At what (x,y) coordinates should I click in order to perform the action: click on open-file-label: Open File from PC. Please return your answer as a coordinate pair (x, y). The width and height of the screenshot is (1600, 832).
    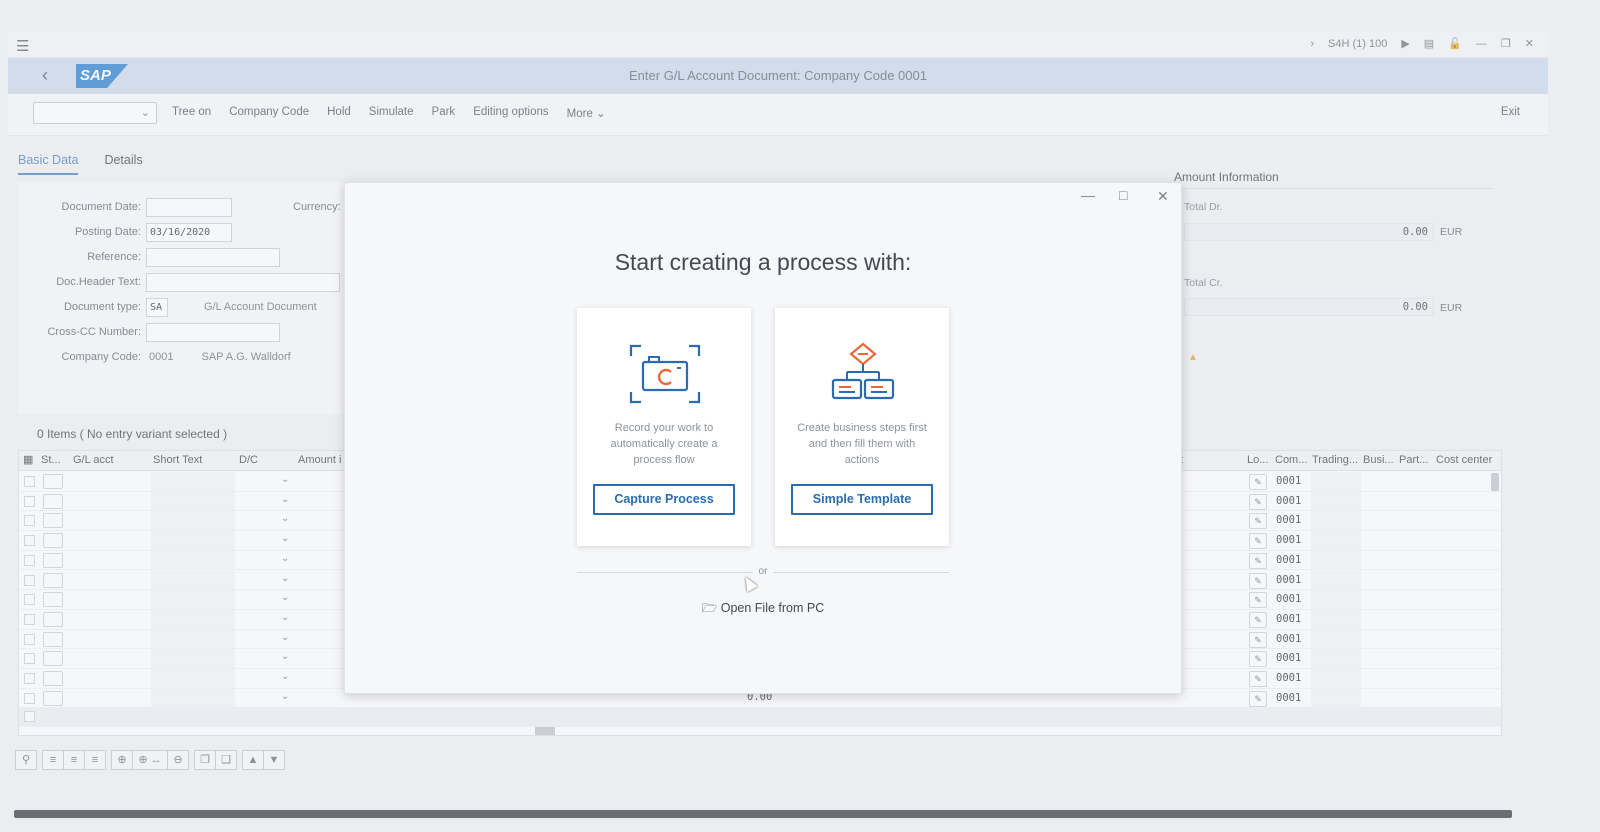
    Looking at the image, I should click on (772, 608).